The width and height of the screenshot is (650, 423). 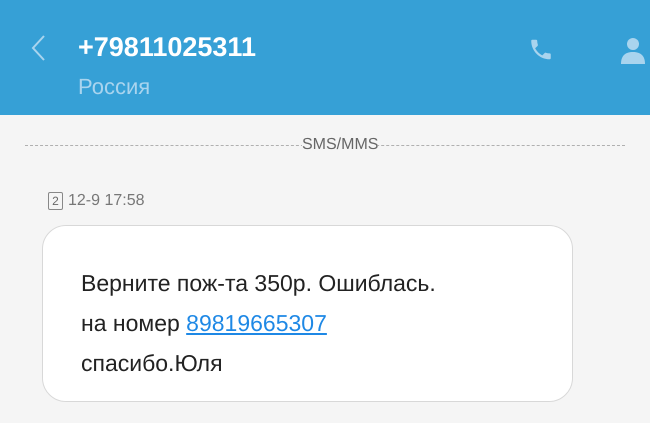 What do you see at coordinates (55, 201) in the screenshot?
I see `sim-icon: 2` at bounding box center [55, 201].